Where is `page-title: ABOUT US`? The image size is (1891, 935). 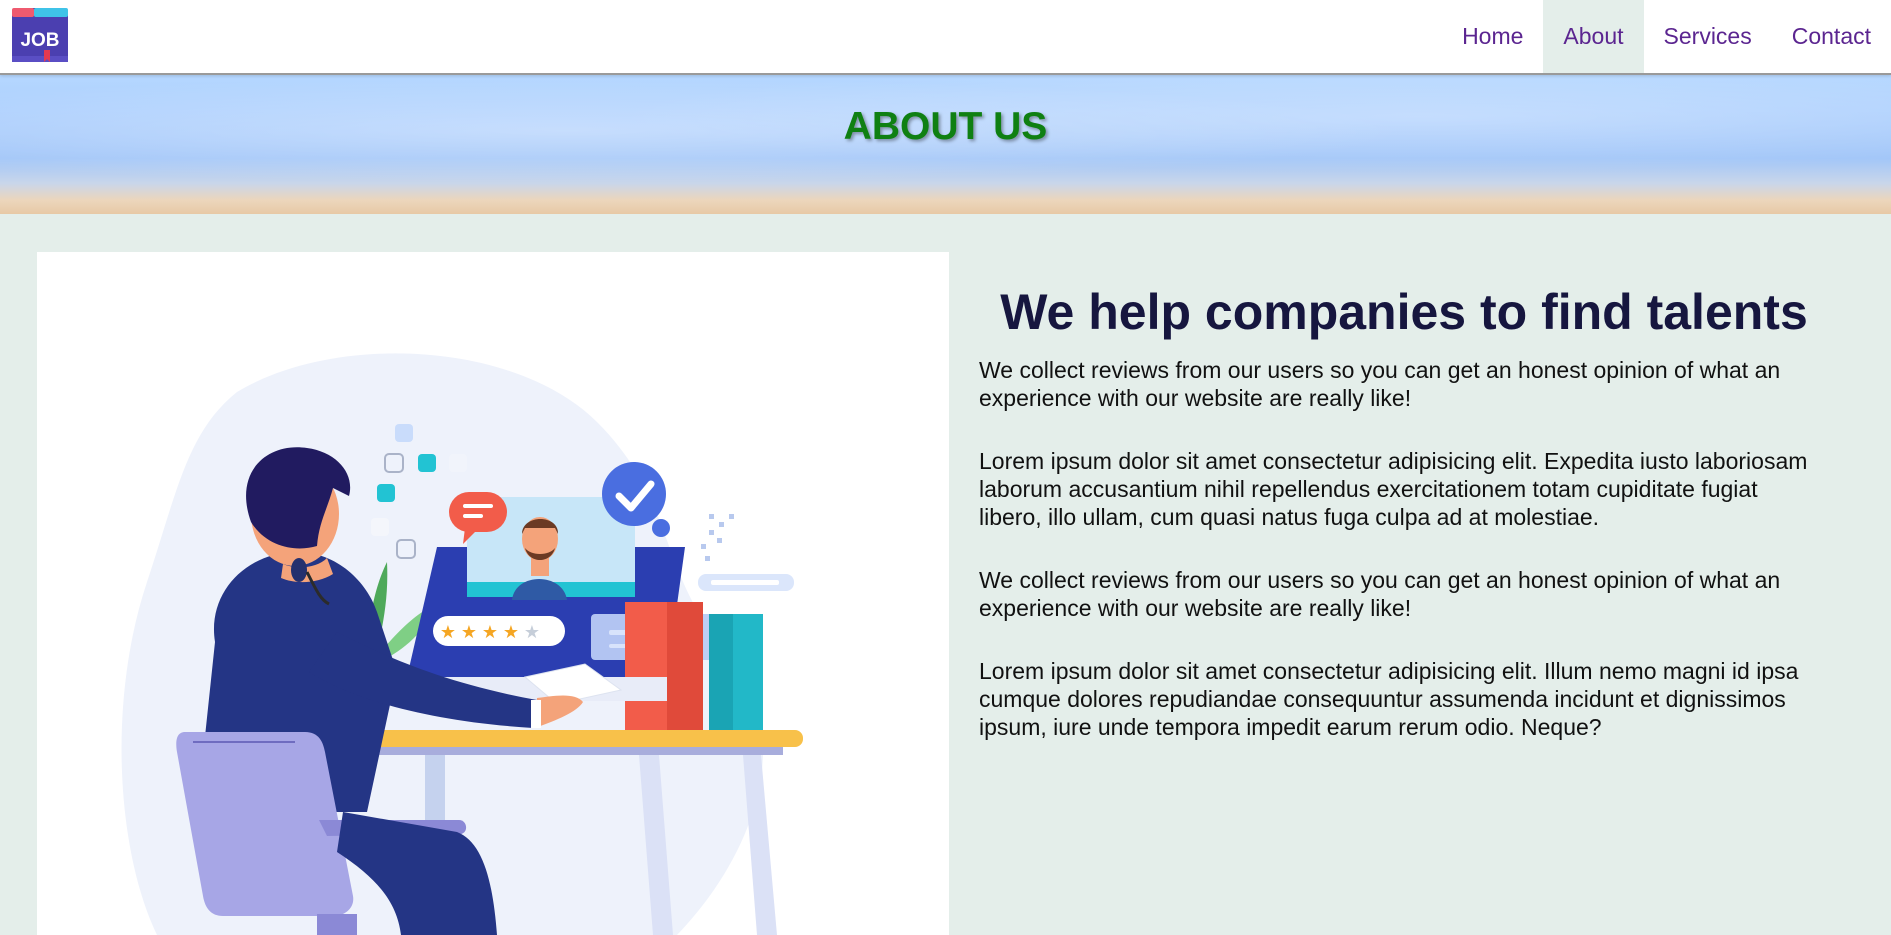 page-title: ABOUT US is located at coordinates (945, 126).